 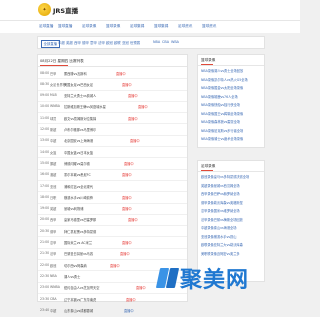 What do you see at coordinates (53, 243) in the screenshot?
I see `match-league: 意甲` at bounding box center [53, 243].